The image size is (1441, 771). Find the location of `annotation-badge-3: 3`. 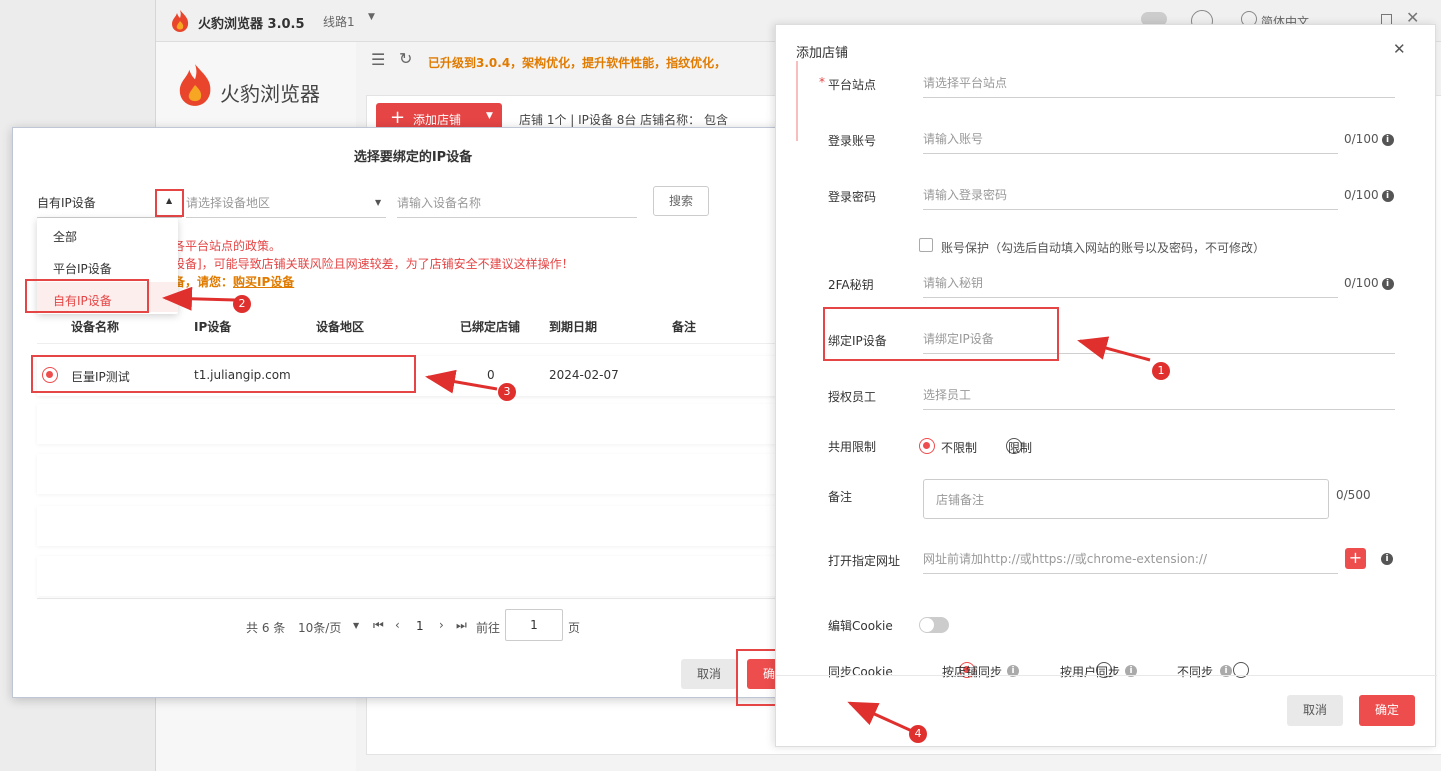

annotation-badge-3: 3 is located at coordinates (507, 392).